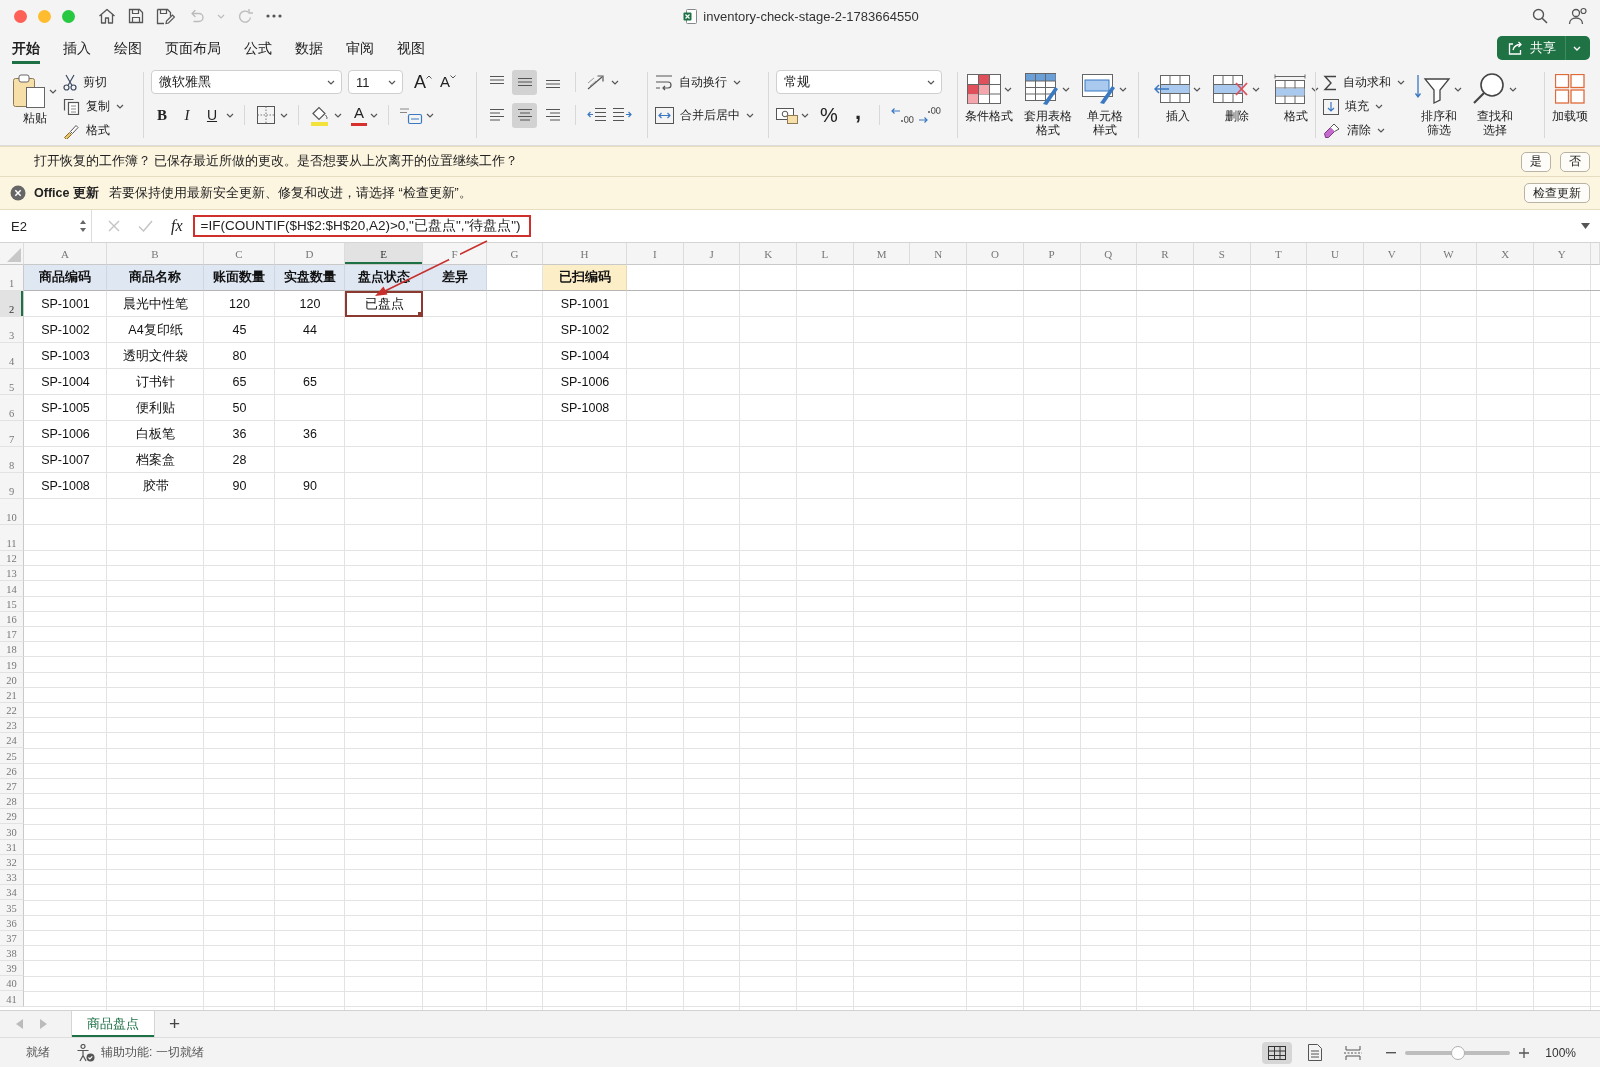 This screenshot has width=1600, height=1067. Describe the element at coordinates (585, 254) in the screenshot. I see `column-header: H` at that location.